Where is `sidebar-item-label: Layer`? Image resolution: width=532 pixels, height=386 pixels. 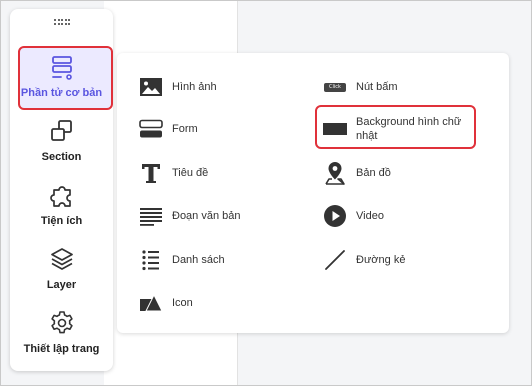 sidebar-item-label: Layer is located at coordinates (61, 285).